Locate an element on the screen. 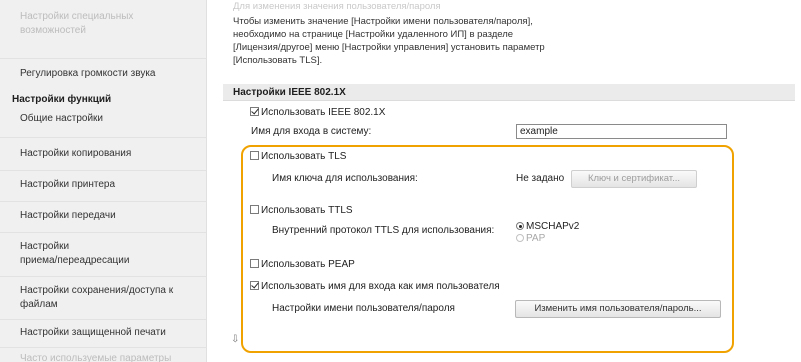  mschapv2-label: MSCHAPv2 is located at coordinates (553, 226).